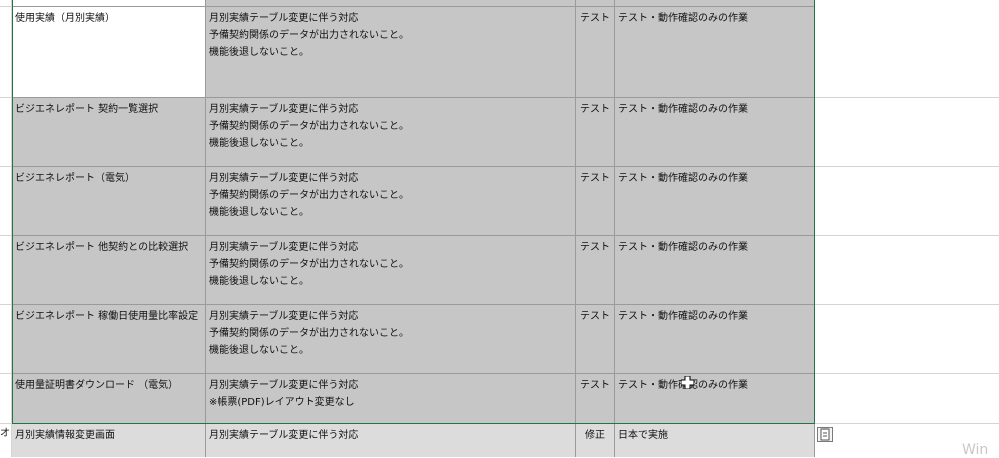 The height and width of the screenshot is (458, 999). I want to click on clipboard-icon, so click(825, 434).